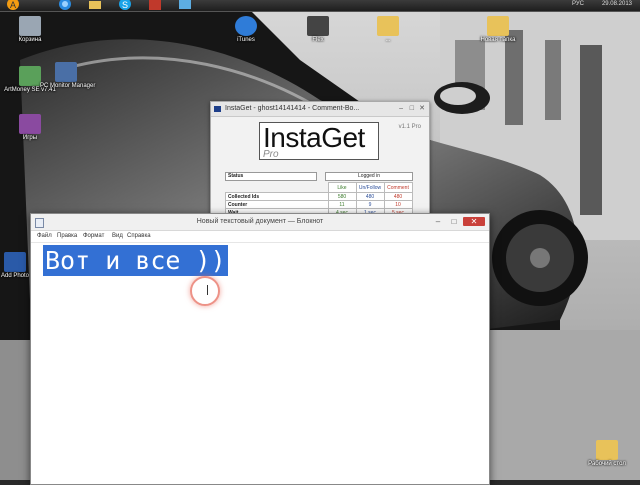 Image resolution: width=640 pixels, height=485 pixels. What do you see at coordinates (617, 4) in the screenshot?
I see `tray-clock: 29.08.2013` at bounding box center [617, 4].